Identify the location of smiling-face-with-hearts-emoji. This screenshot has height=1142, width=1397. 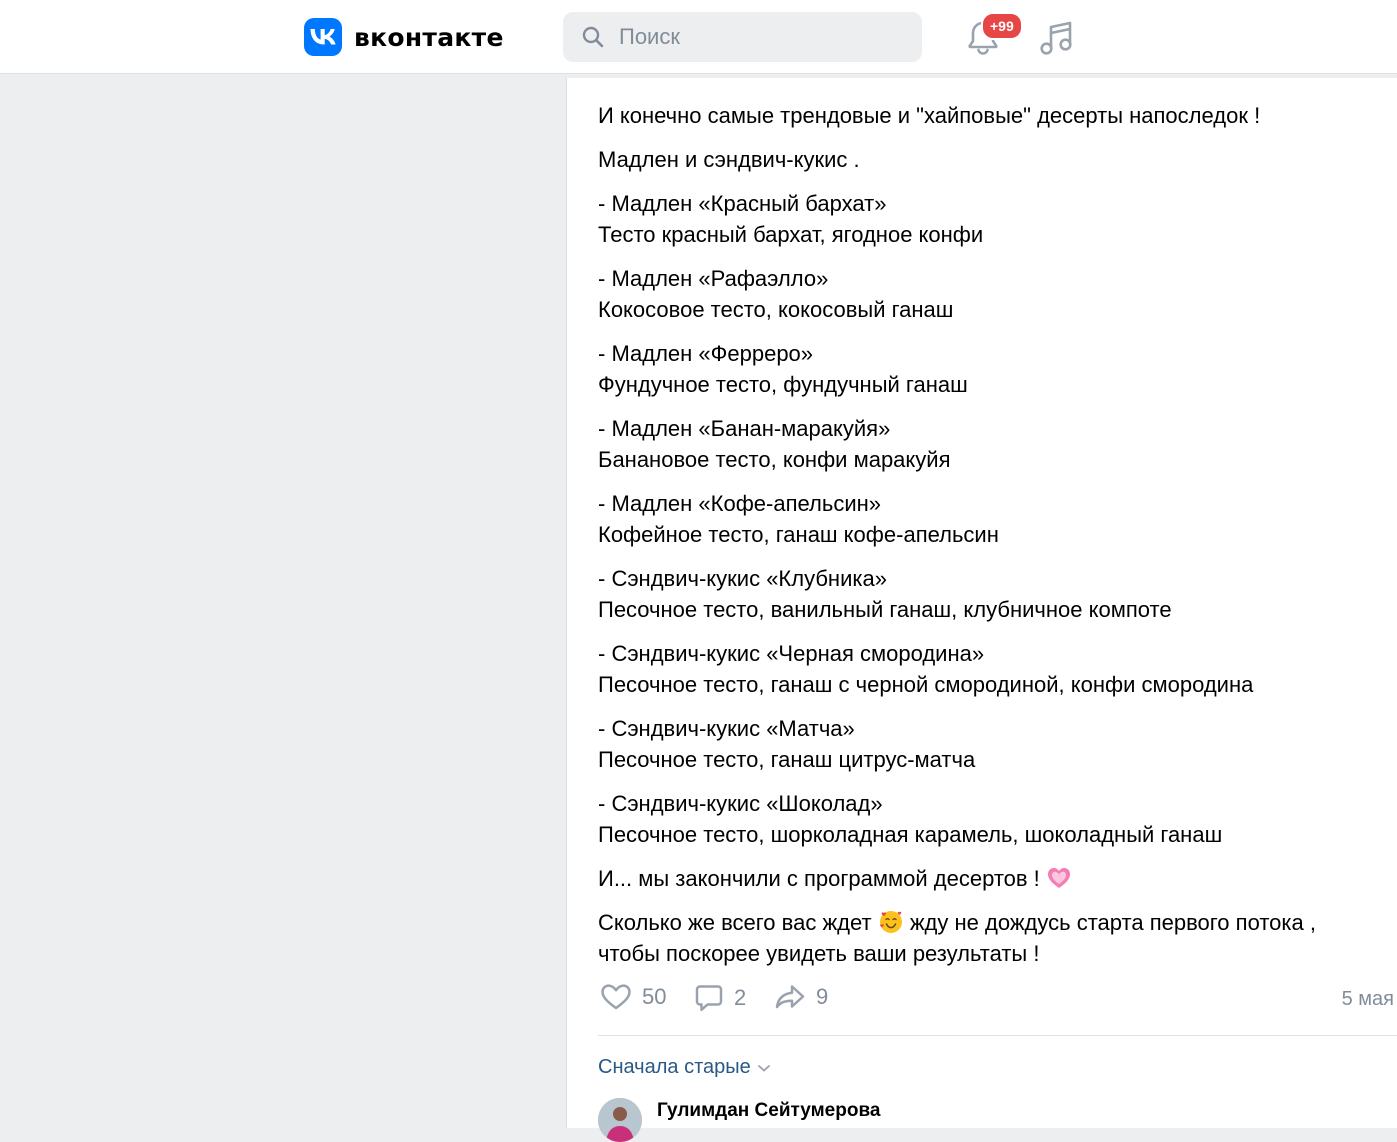
(890, 922).